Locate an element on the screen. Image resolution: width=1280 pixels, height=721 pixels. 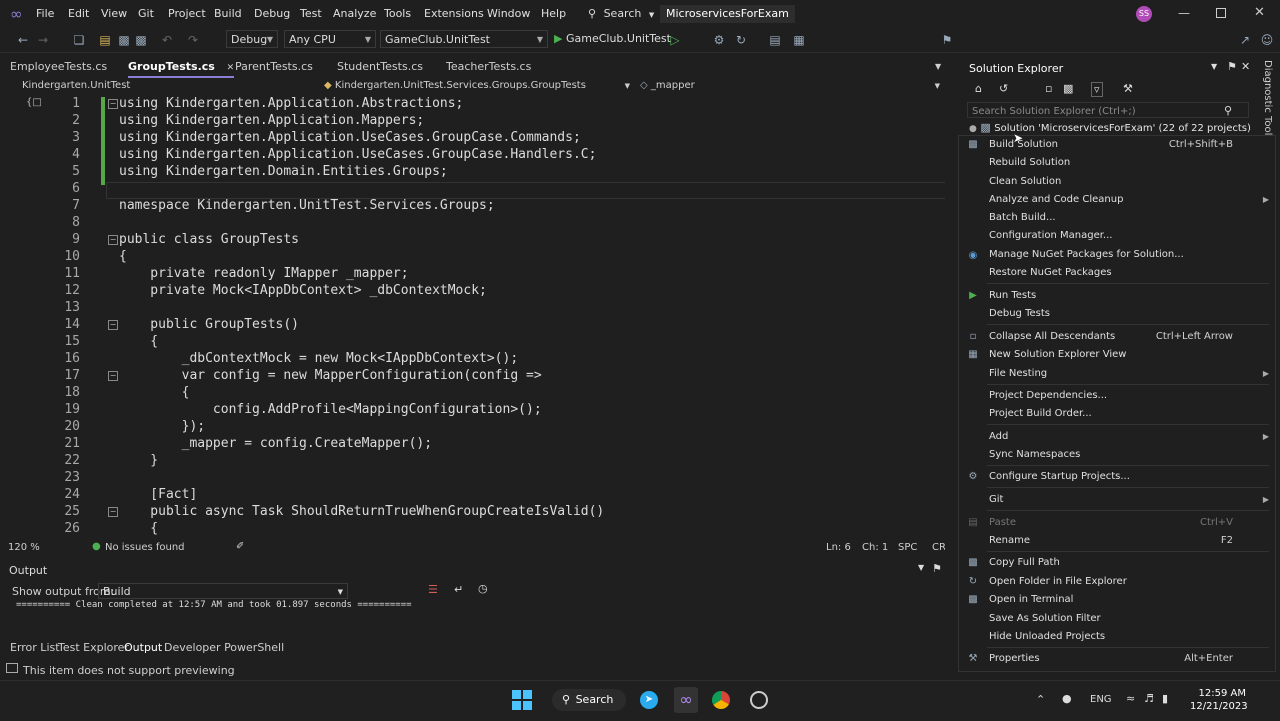
menu-extensions: Extensions is located at coordinates (454, 14).